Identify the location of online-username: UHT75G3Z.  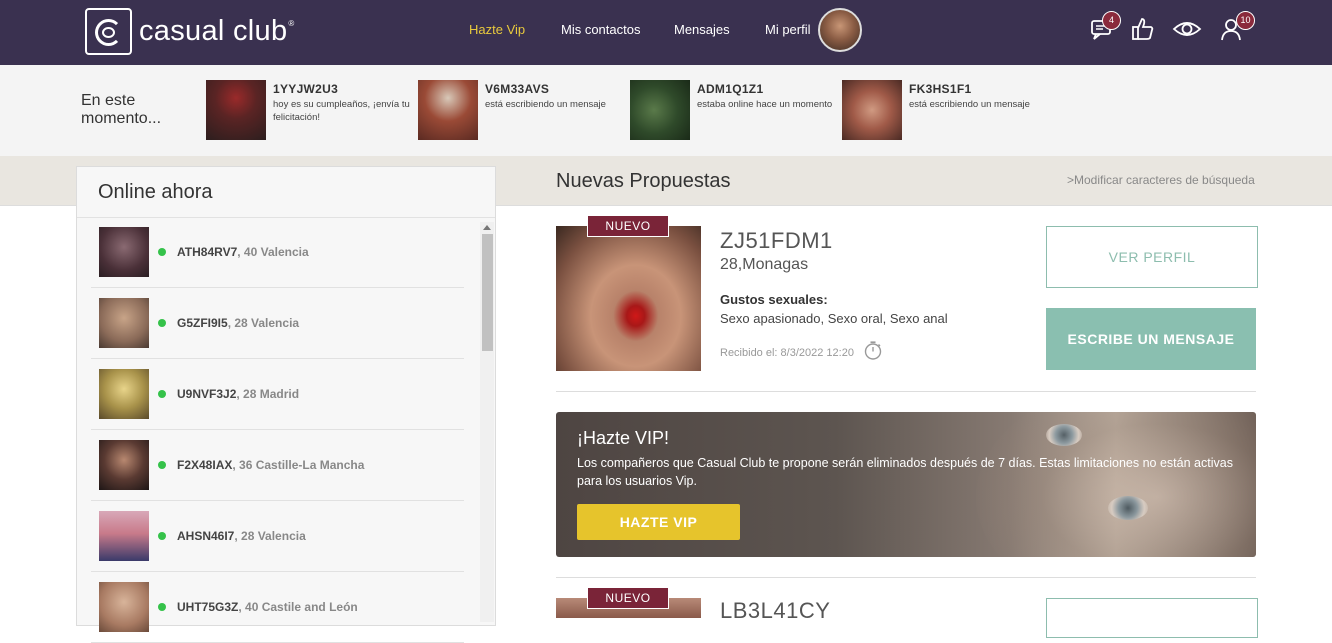
(207, 607).